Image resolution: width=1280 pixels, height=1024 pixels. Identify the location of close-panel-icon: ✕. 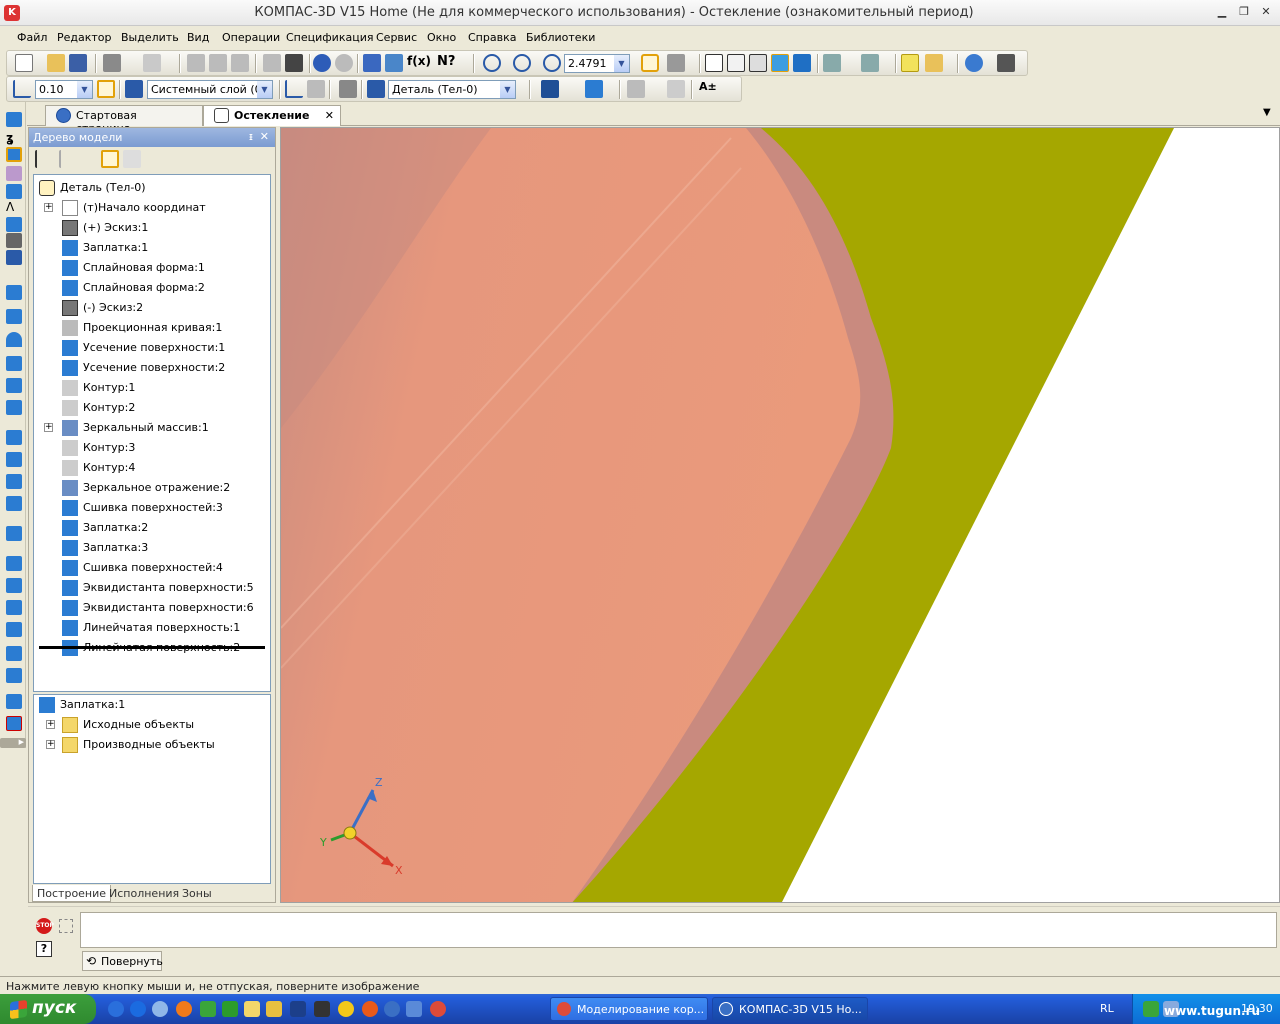
(264, 136).